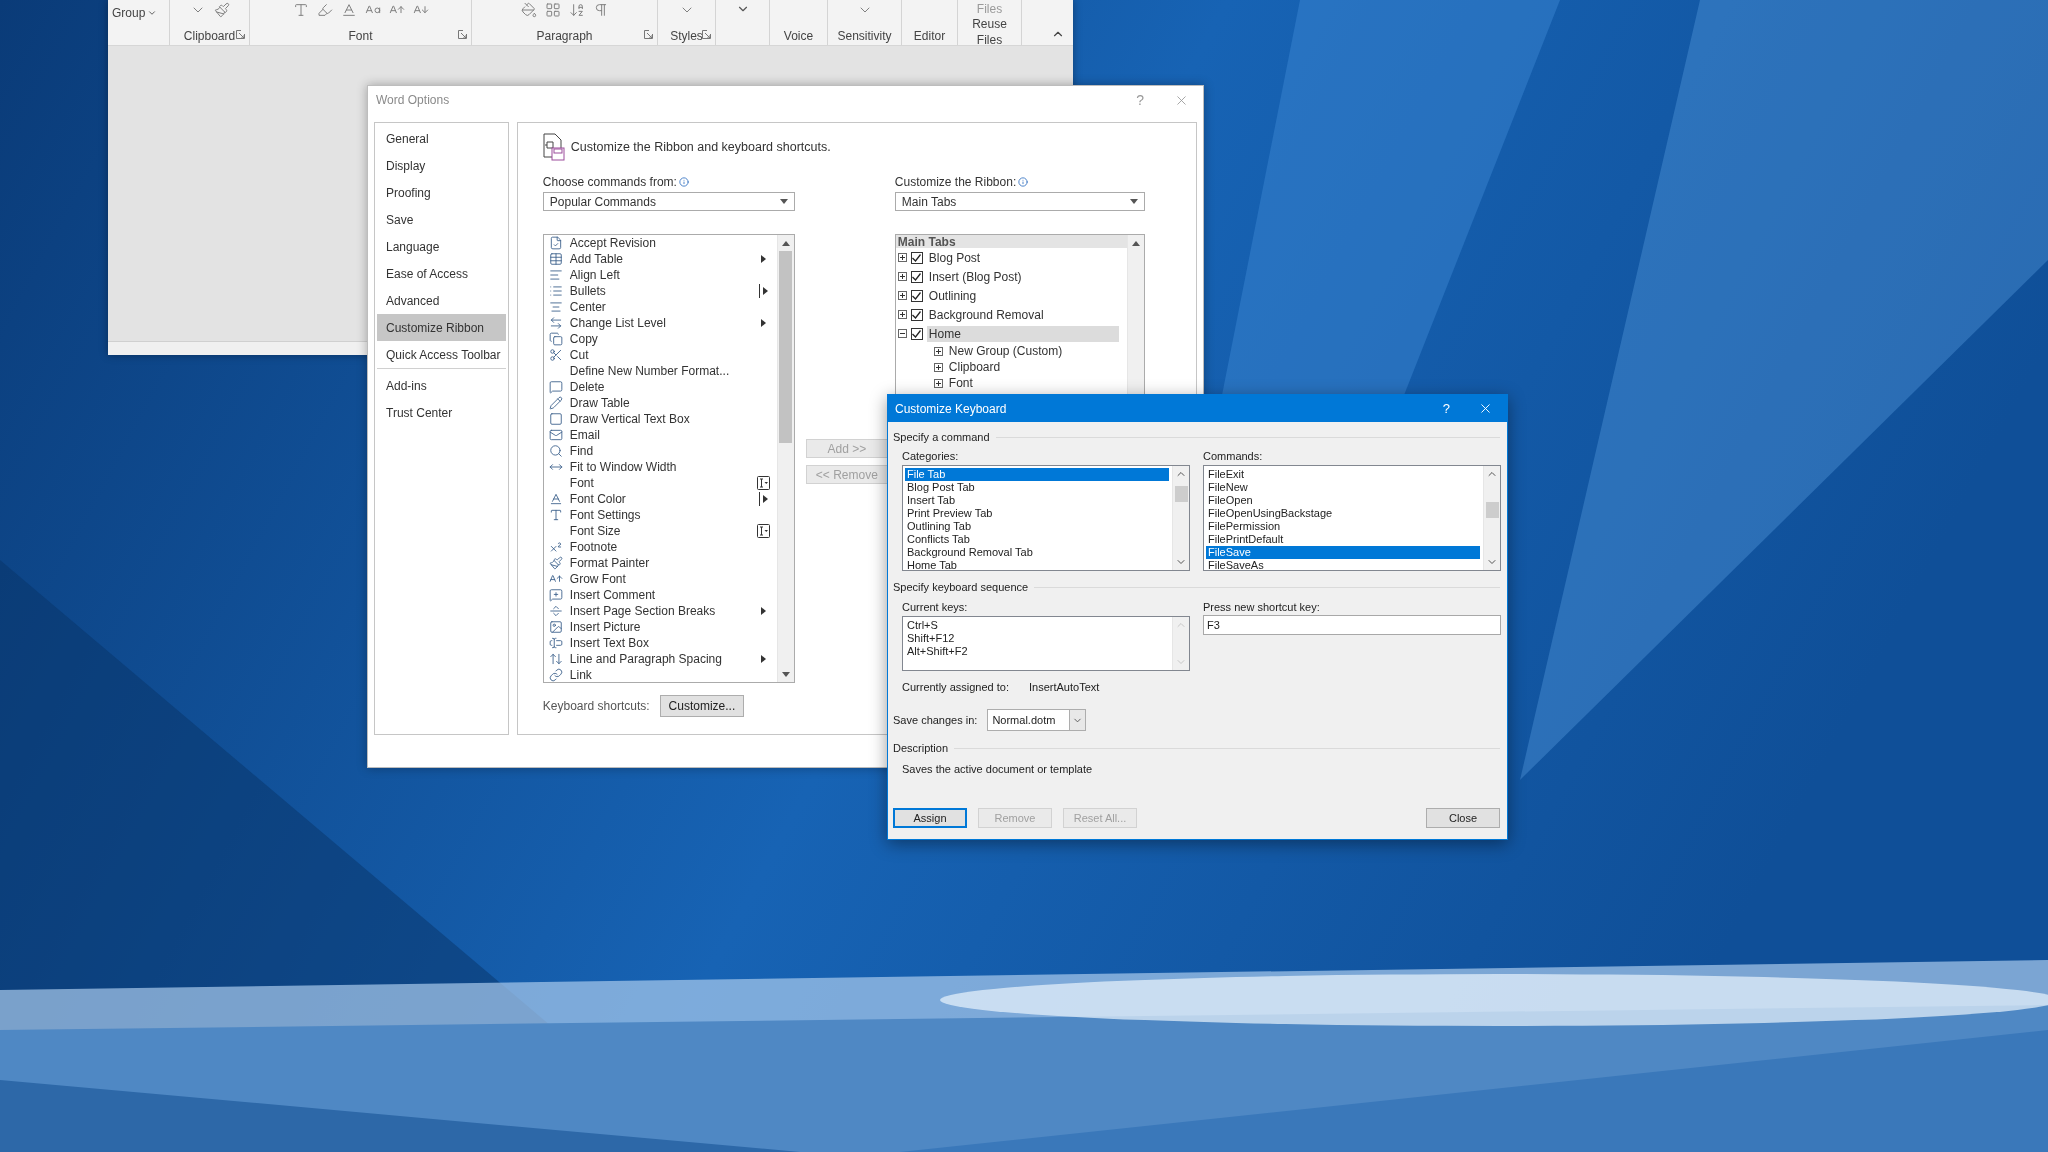 The image size is (2048, 1152). I want to click on command-item: Draw Table, so click(660, 403).